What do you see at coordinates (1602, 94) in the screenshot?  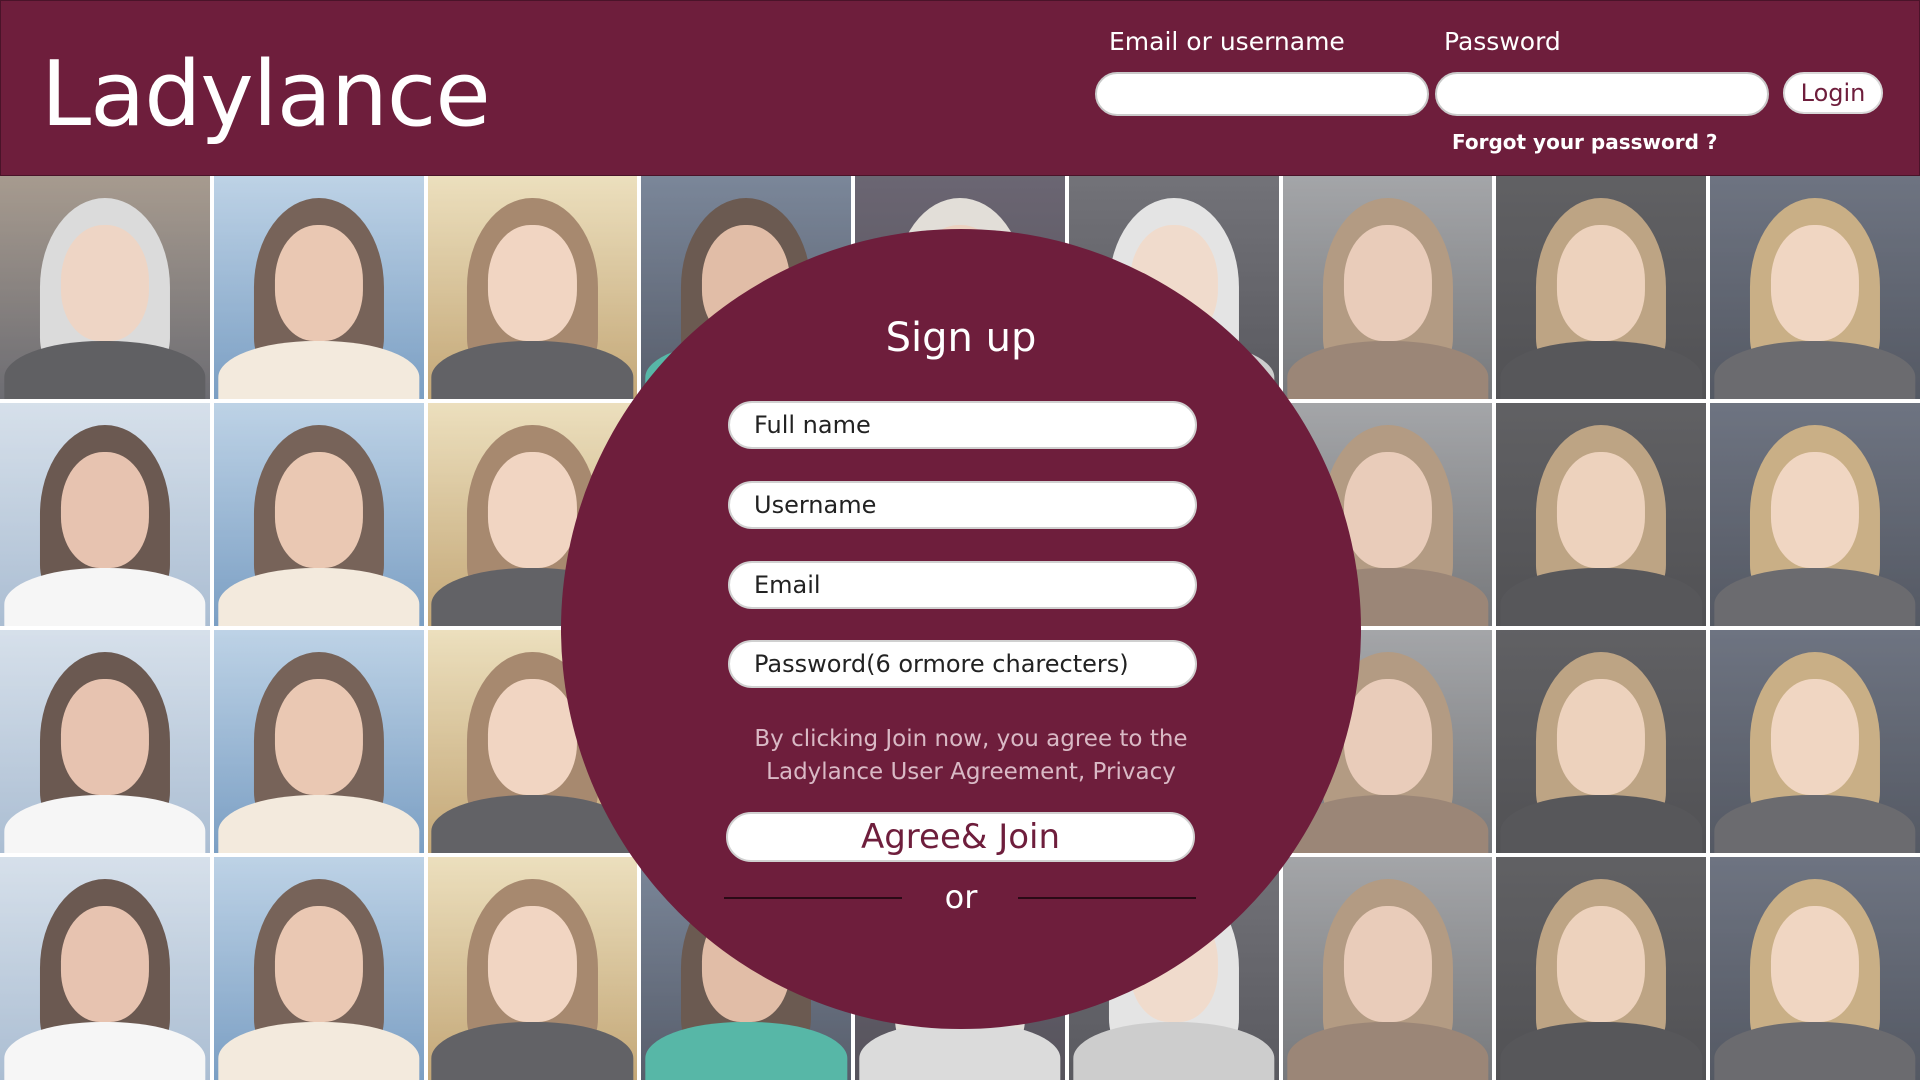 I see `login-password-input` at bounding box center [1602, 94].